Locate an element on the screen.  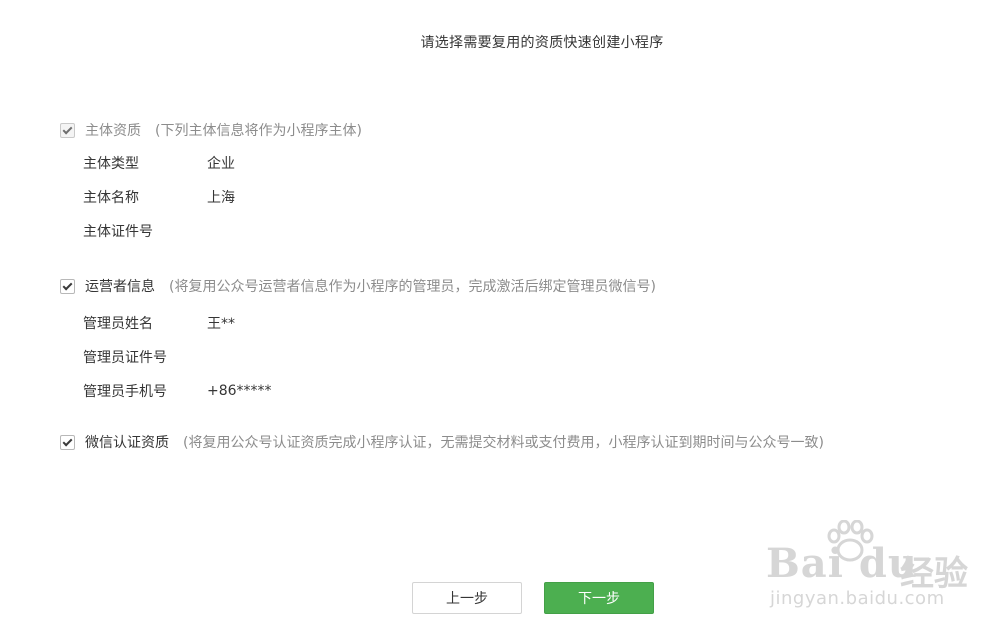
info-row-admin-phone: 管理员手机号 +86***** is located at coordinates (369, 391).